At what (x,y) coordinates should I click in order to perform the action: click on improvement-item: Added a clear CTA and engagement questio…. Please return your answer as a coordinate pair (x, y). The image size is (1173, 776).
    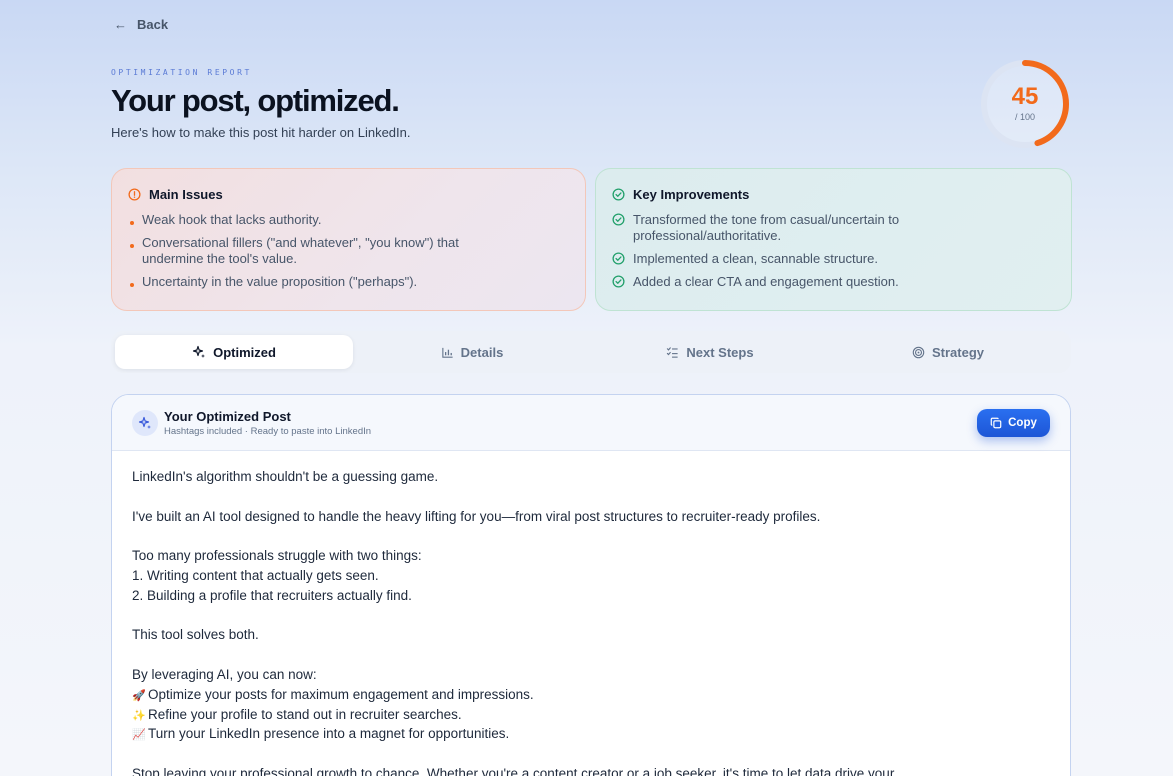
    Looking at the image, I should click on (833, 282).